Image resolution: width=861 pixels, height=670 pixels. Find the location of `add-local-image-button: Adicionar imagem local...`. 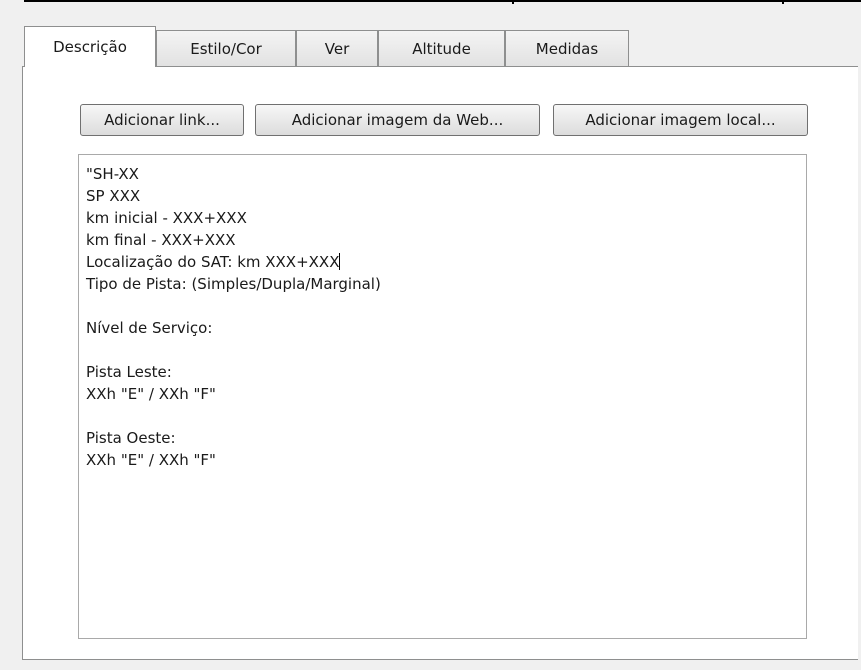

add-local-image-button: Adicionar imagem local... is located at coordinates (680, 120).